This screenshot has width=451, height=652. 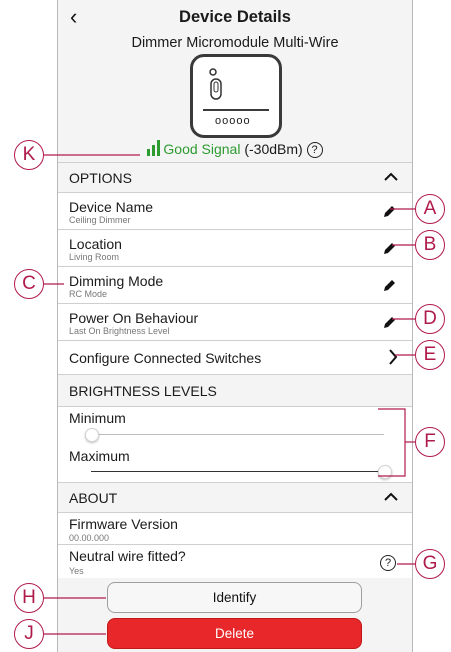 What do you see at coordinates (237, 471) in the screenshot?
I see `maximum-slider-fill` at bounding box center [237, 471].